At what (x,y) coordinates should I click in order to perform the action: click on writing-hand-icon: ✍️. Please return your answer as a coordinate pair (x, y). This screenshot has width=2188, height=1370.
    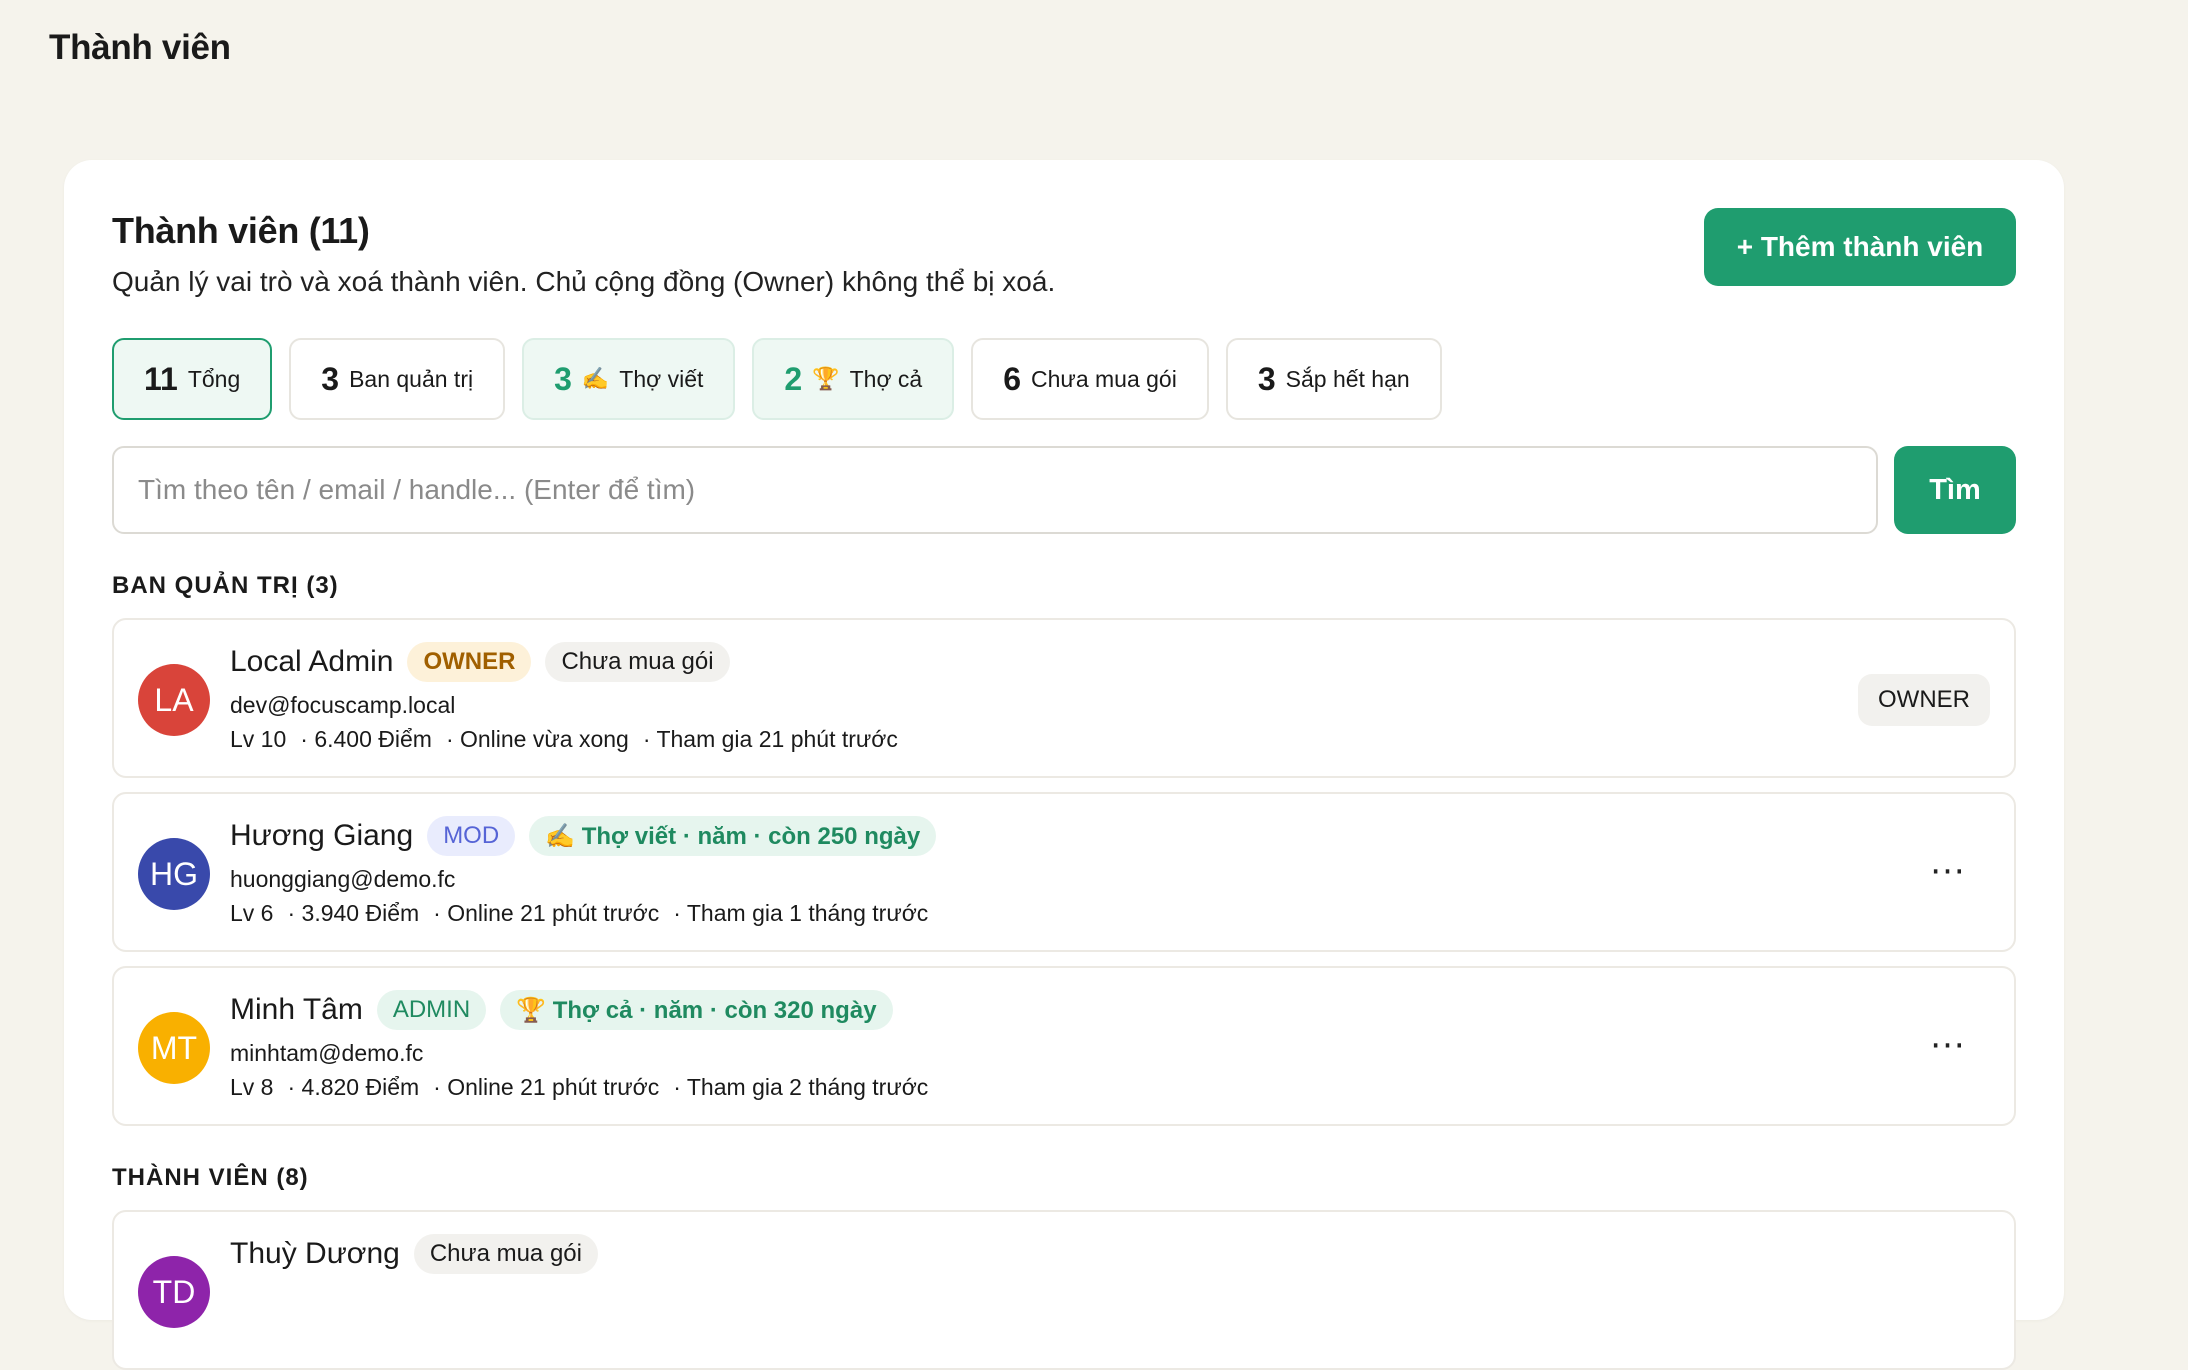
    Looking at the image, I should click on (595, 378).